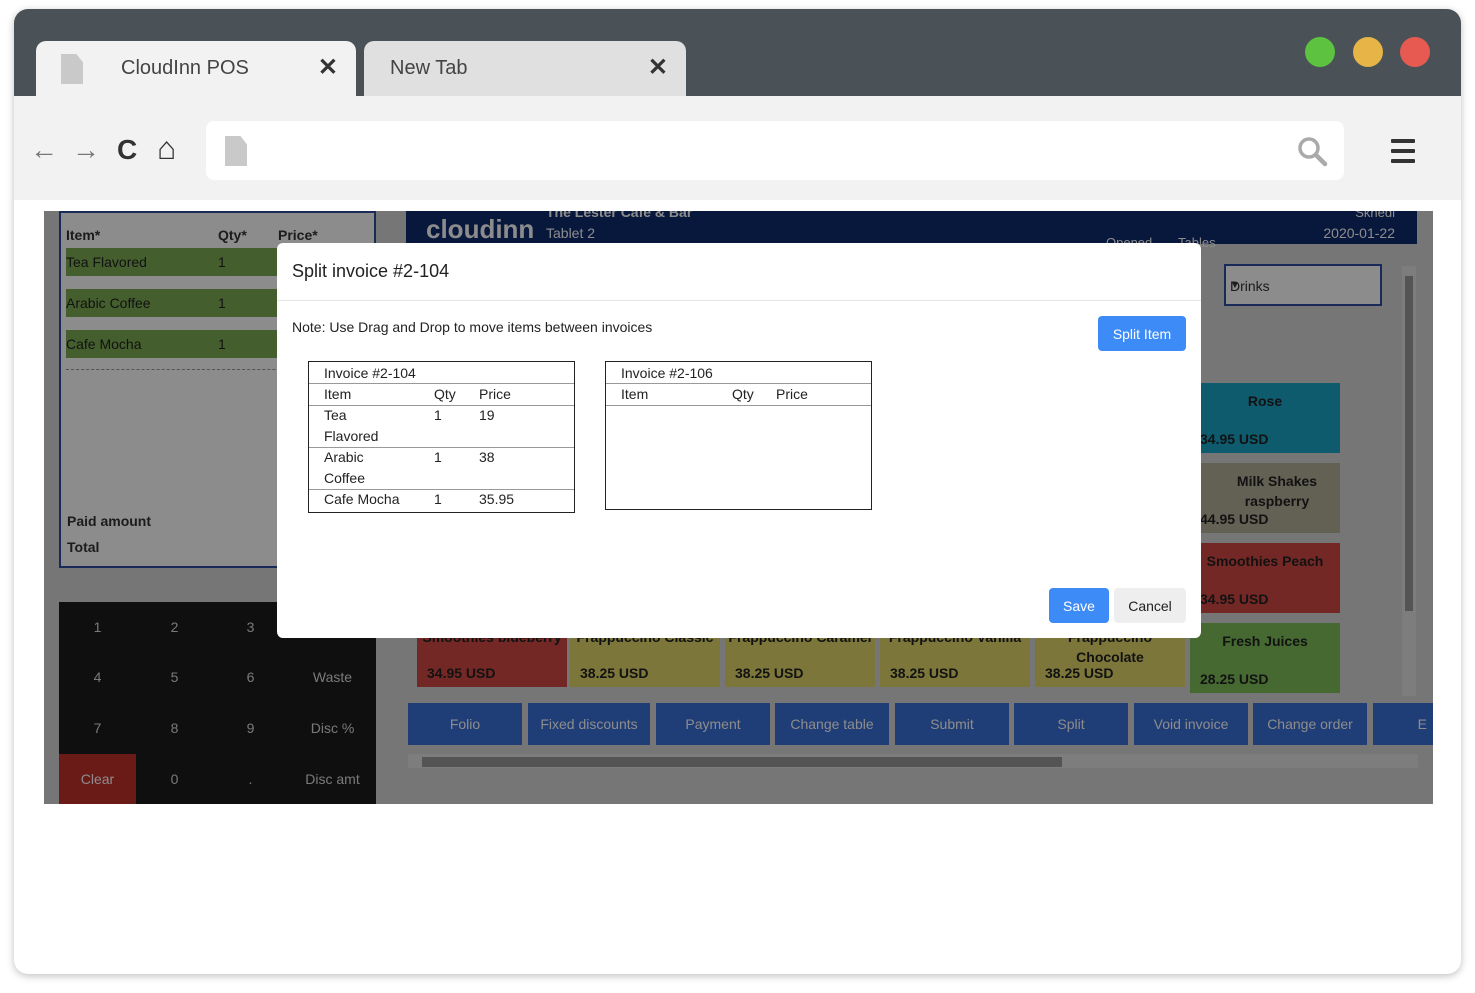 Image resolution: width=1475 pixels, height=993 pixels. I want to click on split-item-button: Split Item, so click(1142, 333).